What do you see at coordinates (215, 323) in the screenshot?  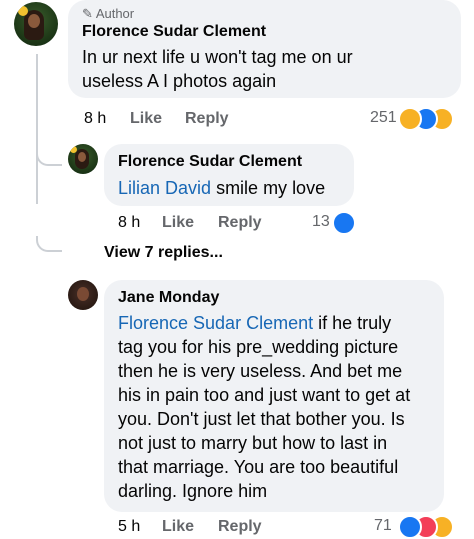 I see `mention-link: Florence Sudar Clement` at bounding box center [215, 323].